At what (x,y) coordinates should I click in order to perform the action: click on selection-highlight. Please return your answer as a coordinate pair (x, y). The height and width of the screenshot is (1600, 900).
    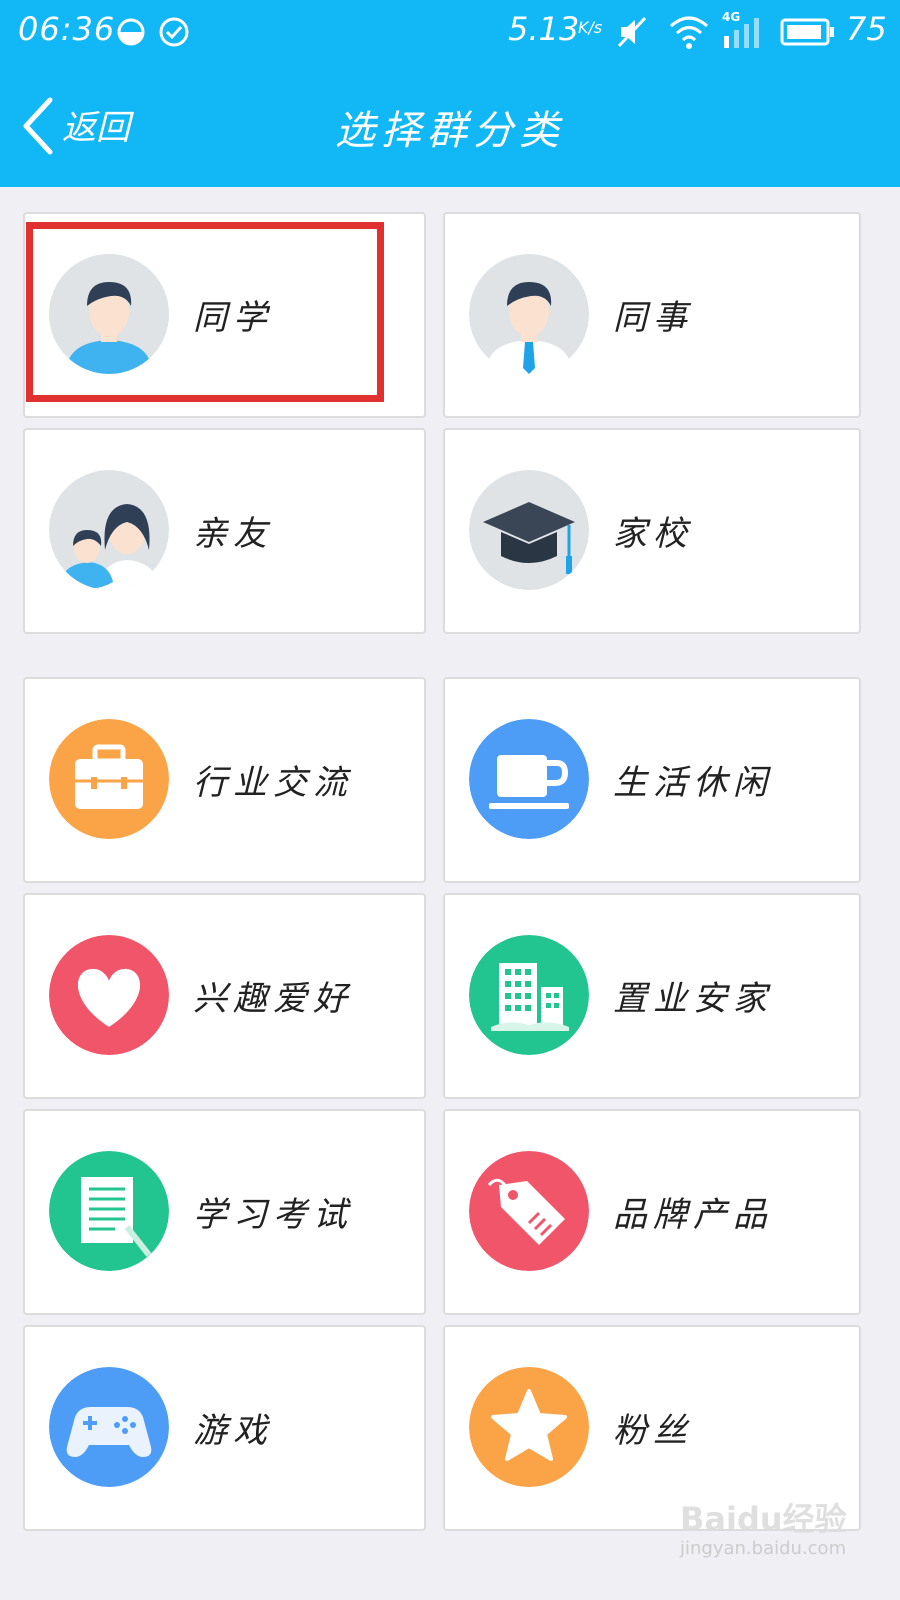
    Looking at the image, I should click on (205, 312).